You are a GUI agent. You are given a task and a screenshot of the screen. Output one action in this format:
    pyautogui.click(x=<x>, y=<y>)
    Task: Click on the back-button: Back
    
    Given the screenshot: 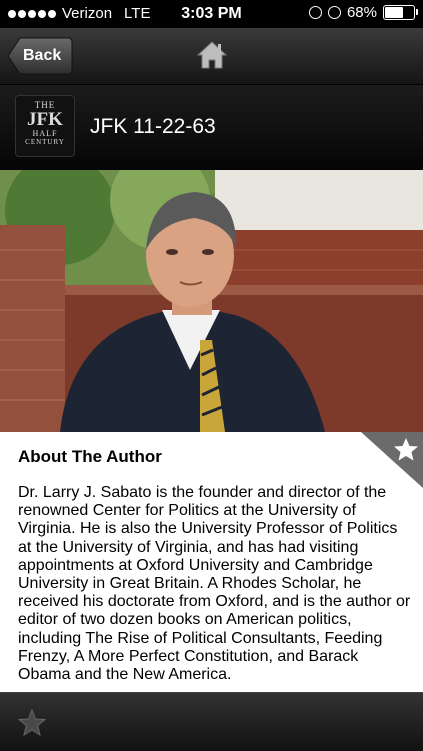 What is the action you would take?
    pyautogui.click(x=40, y=56)
    